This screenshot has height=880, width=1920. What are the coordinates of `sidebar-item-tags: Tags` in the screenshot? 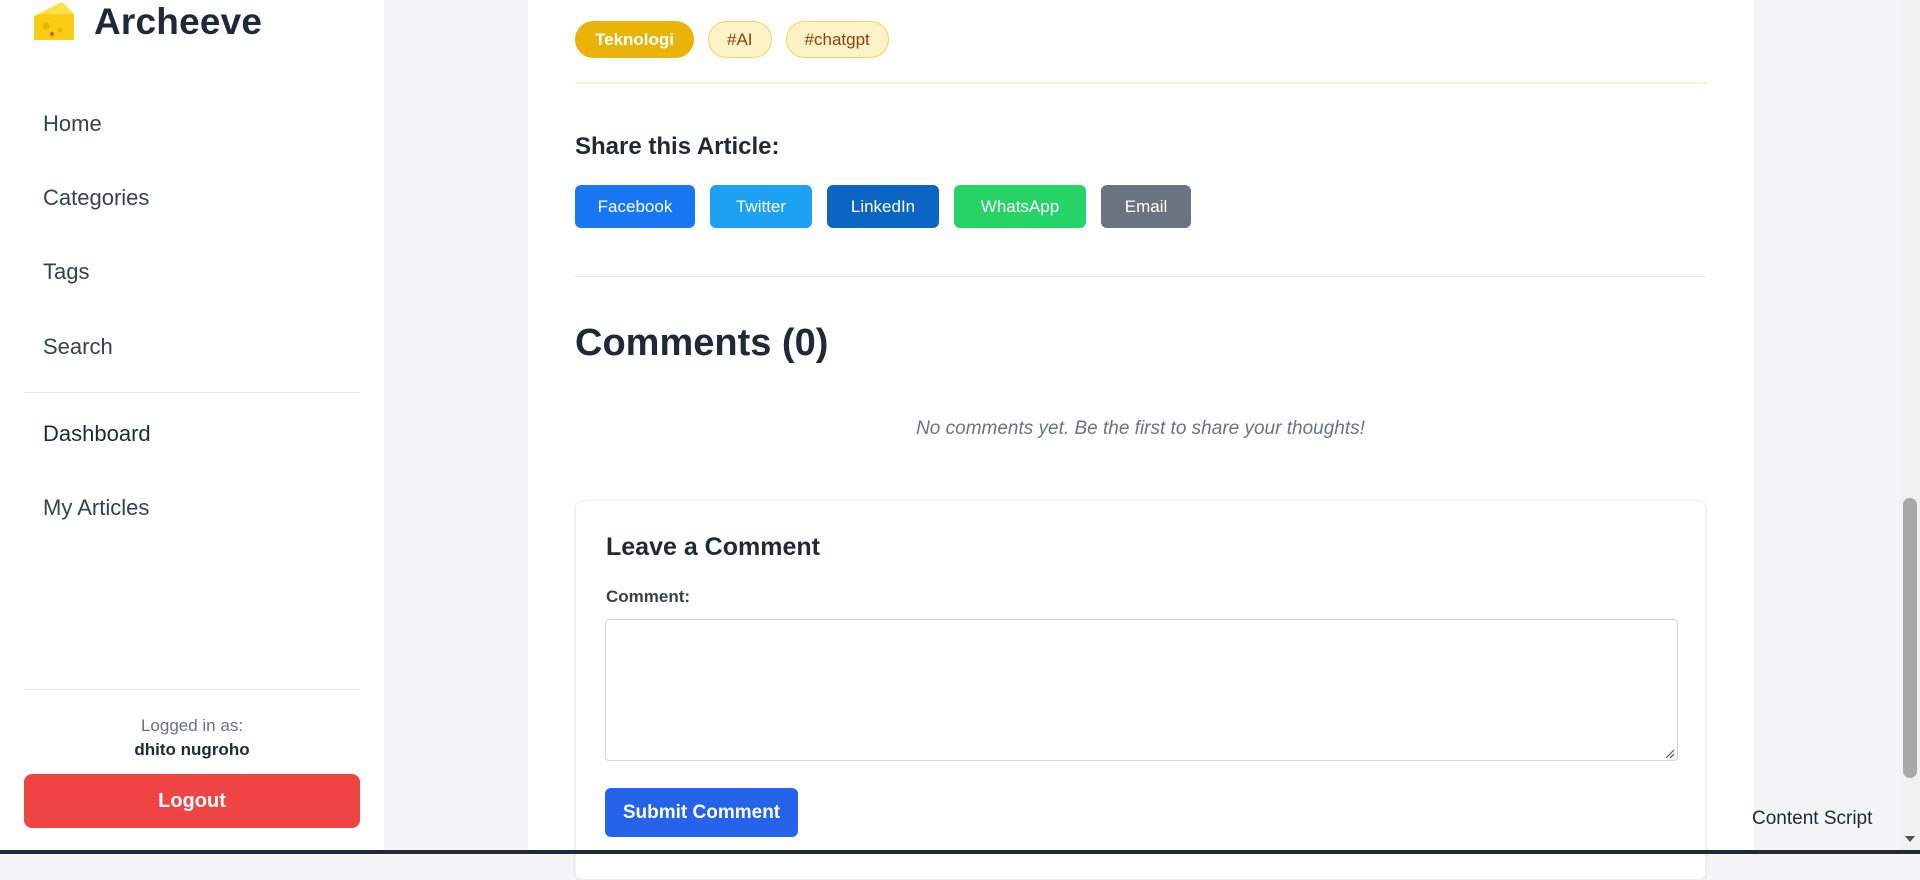 It's located at (192, 272).